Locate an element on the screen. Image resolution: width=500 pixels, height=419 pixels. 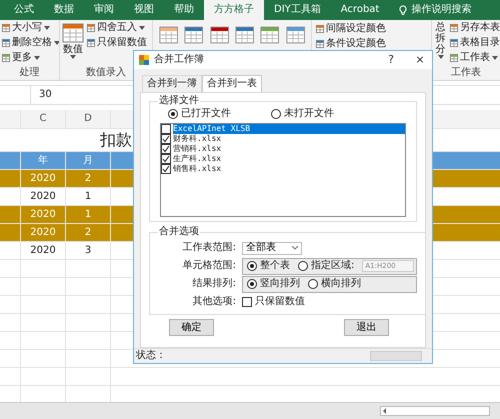
column-header: C is located at coordinates (43, 119).